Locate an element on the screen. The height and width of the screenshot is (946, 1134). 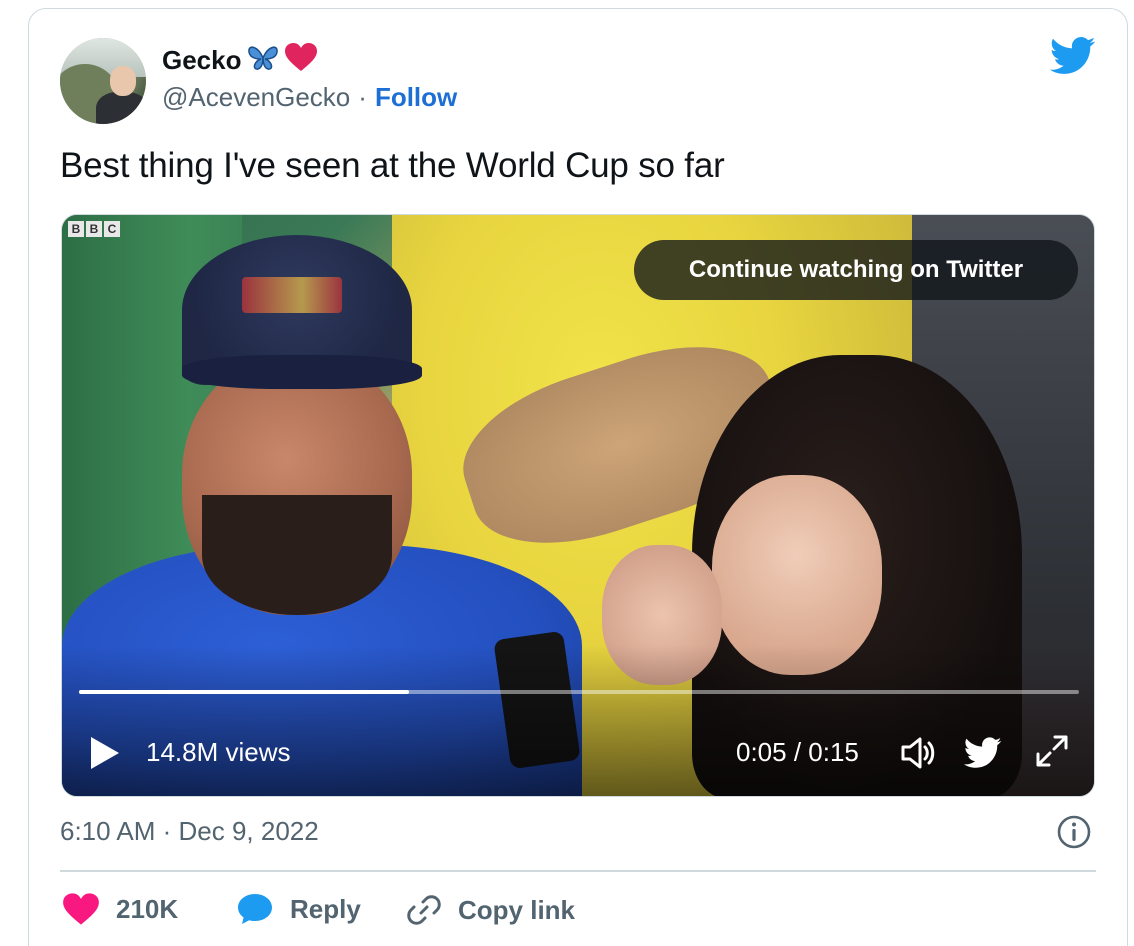
avatar is located at coordinates (103, 81).